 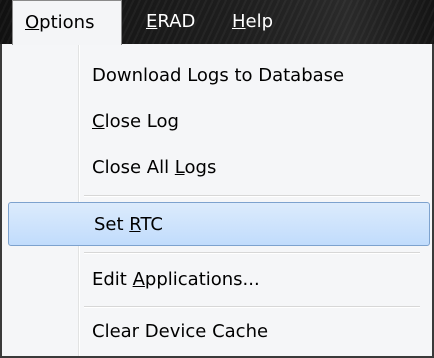 What do you see at coordinates (32, 22) in the screenshot?
I see `menu-options-mnemonic: O` at bounding box center [32, 22].